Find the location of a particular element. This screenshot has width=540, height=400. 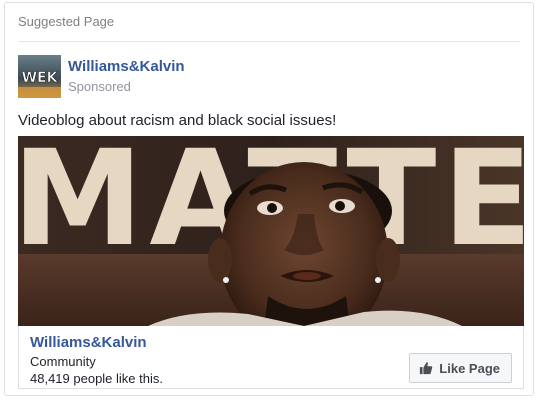

like-page-button: Like Page is located at coordinates (460, 368).